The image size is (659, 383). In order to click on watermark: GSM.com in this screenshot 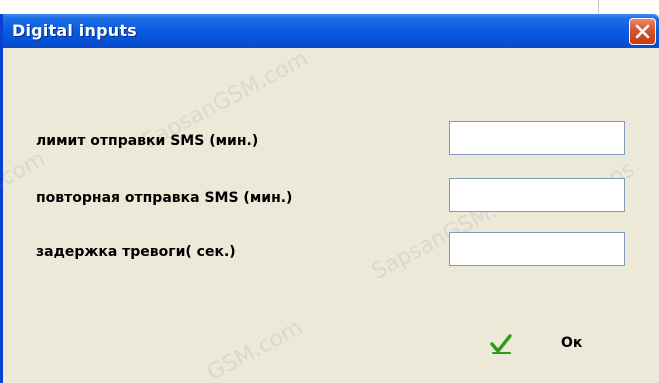, I will do `click(255, 349)`.